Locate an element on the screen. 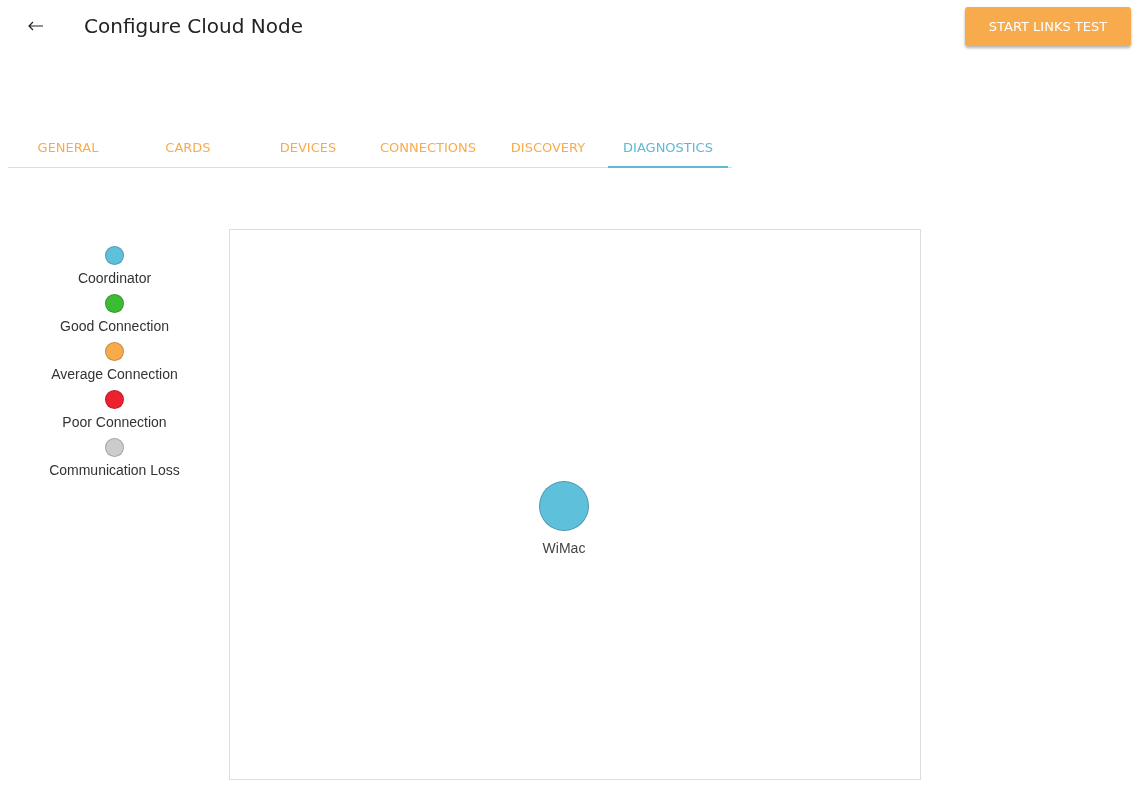  node-label: WiMac is located at coordinates (564, 548).